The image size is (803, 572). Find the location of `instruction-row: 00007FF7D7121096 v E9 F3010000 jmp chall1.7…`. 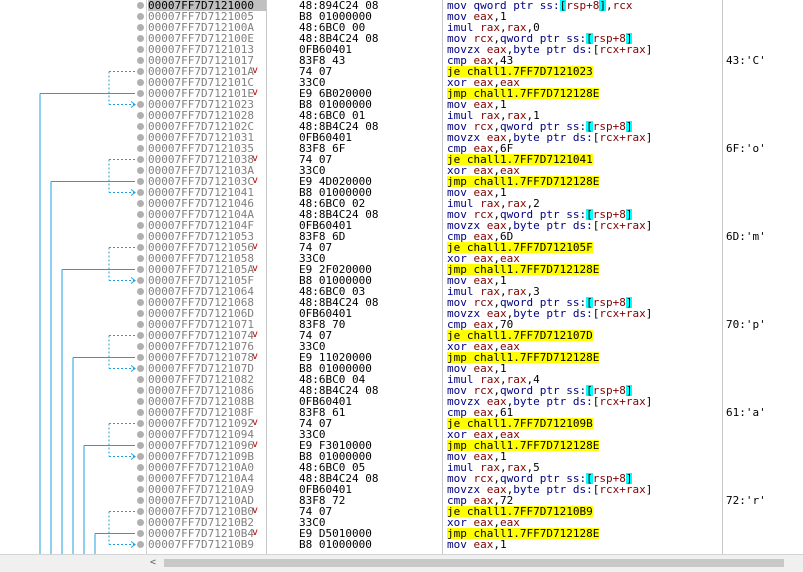

instruction-row: 00007FF7D7121096 v E9 F3010000 jmp chall1.7… is located at coordinates (401, 445).